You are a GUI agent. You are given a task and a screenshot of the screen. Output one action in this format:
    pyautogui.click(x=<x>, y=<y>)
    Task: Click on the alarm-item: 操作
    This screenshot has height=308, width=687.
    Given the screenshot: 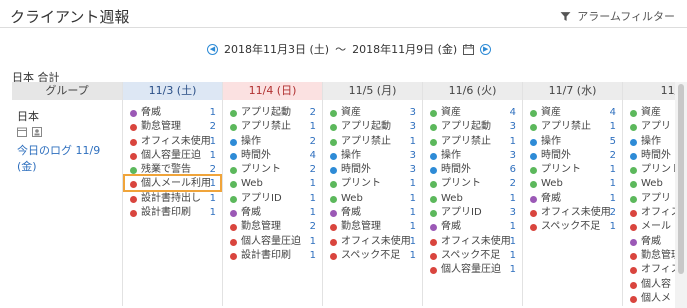 What is the action you would take?
    pyautogui.click(x=649, y=142)
    